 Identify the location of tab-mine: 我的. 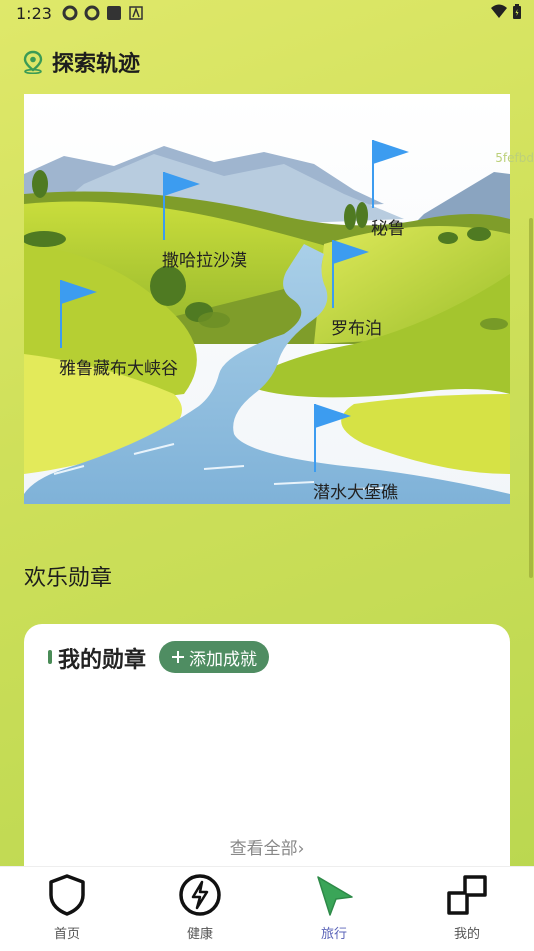
(467, 907).